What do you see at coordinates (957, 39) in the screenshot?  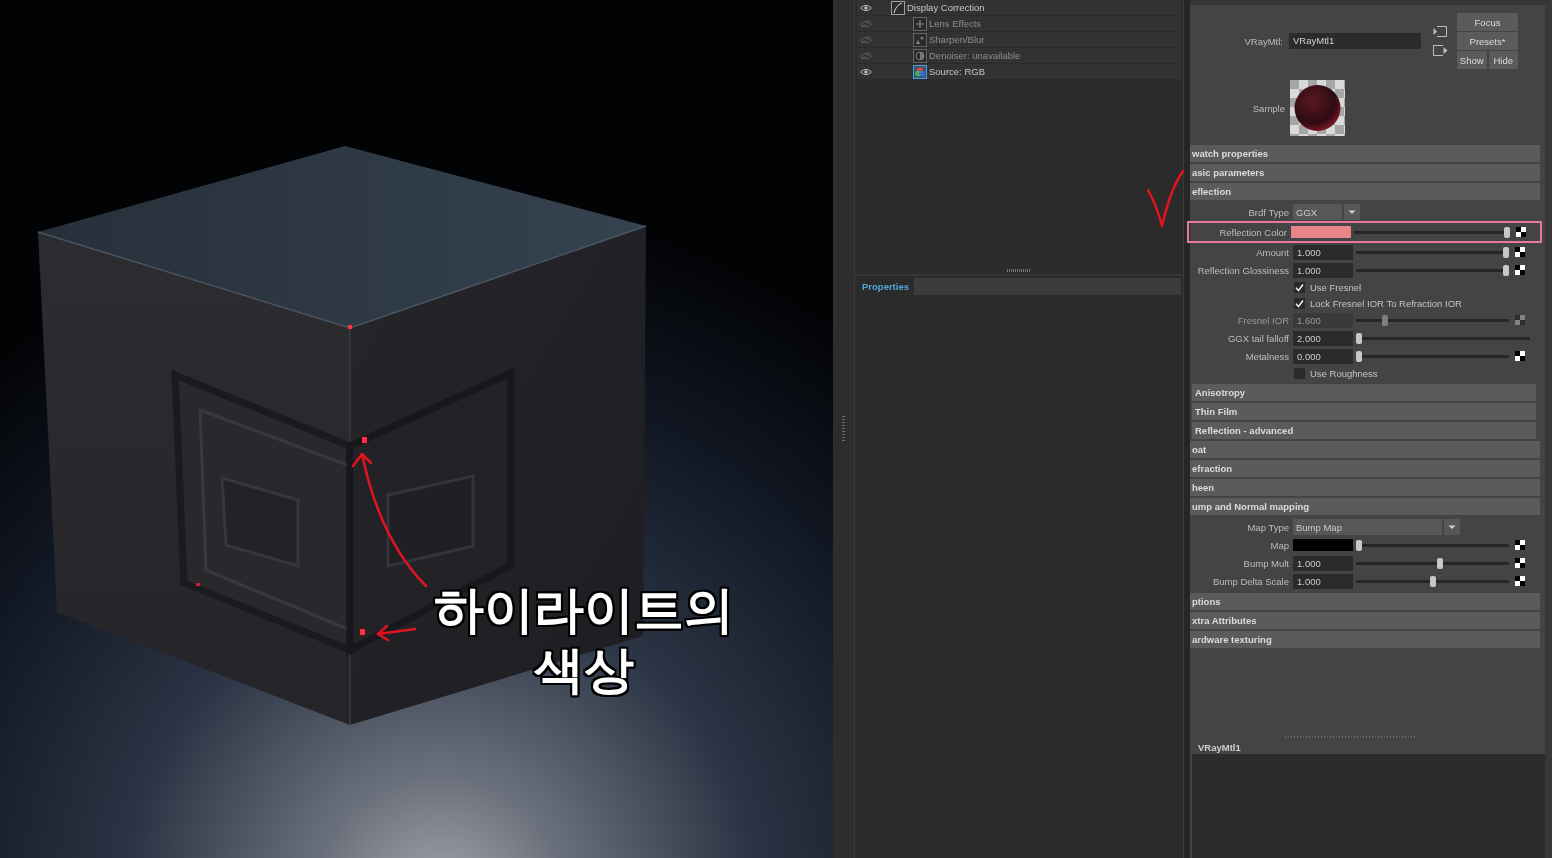 I see `layer-name: Sharpen/Blur` at bounding box center [957, 39].